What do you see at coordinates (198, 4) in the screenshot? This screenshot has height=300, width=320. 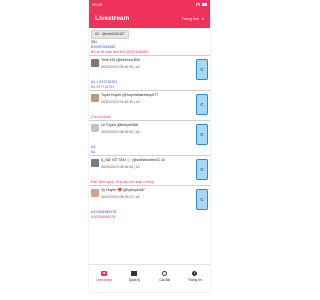 I see `wifi-icon` at bounding box center [198, 4].